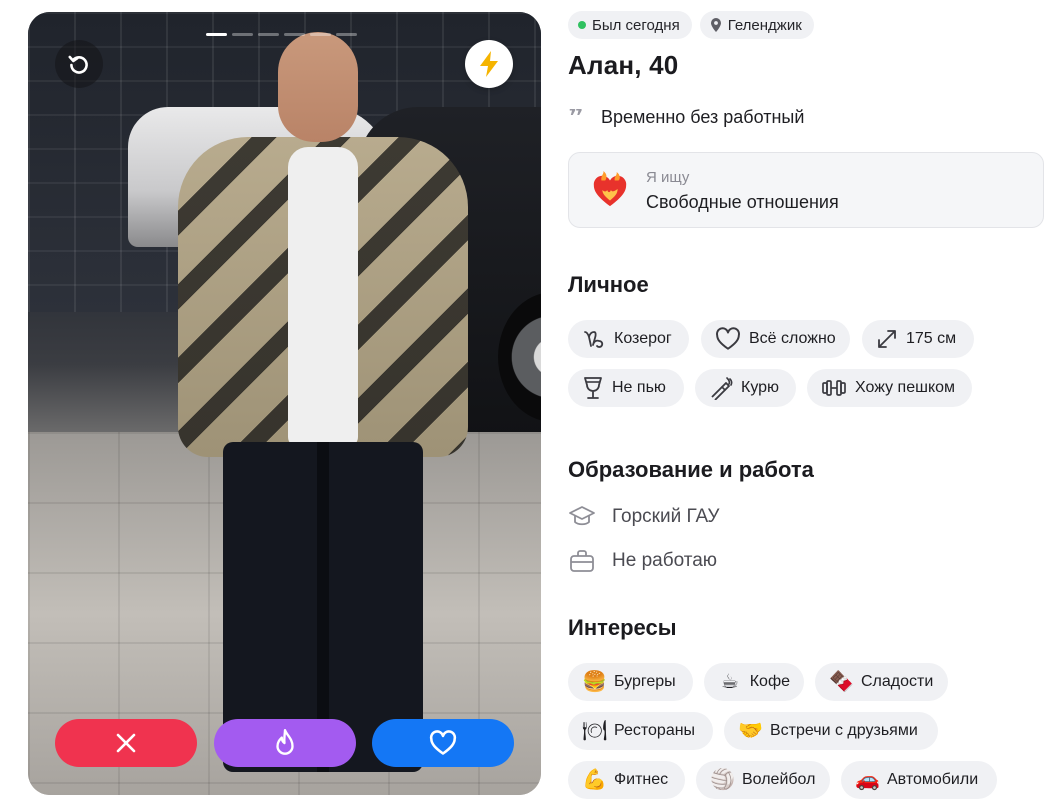 This screenshot has width=1054, height=809. I want to click on interest-chip-friends: 🤝 Встречи с друзьями, so click(831, 731).